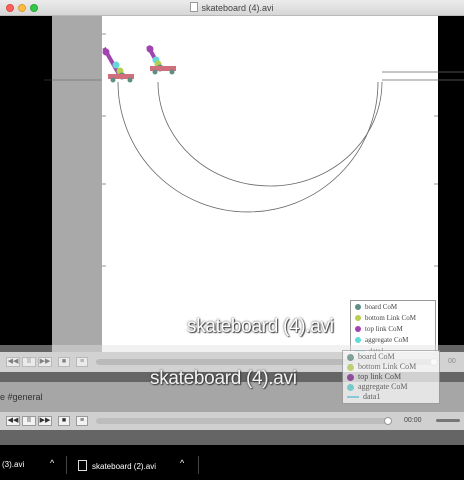 The width and height of the screenshot is (464, 480). What do you see at coordinates (223, 378) in the screenshot?
I see `video-title-overlay-ghost: skateboard (4).avi` at bounding box center [223, 378].